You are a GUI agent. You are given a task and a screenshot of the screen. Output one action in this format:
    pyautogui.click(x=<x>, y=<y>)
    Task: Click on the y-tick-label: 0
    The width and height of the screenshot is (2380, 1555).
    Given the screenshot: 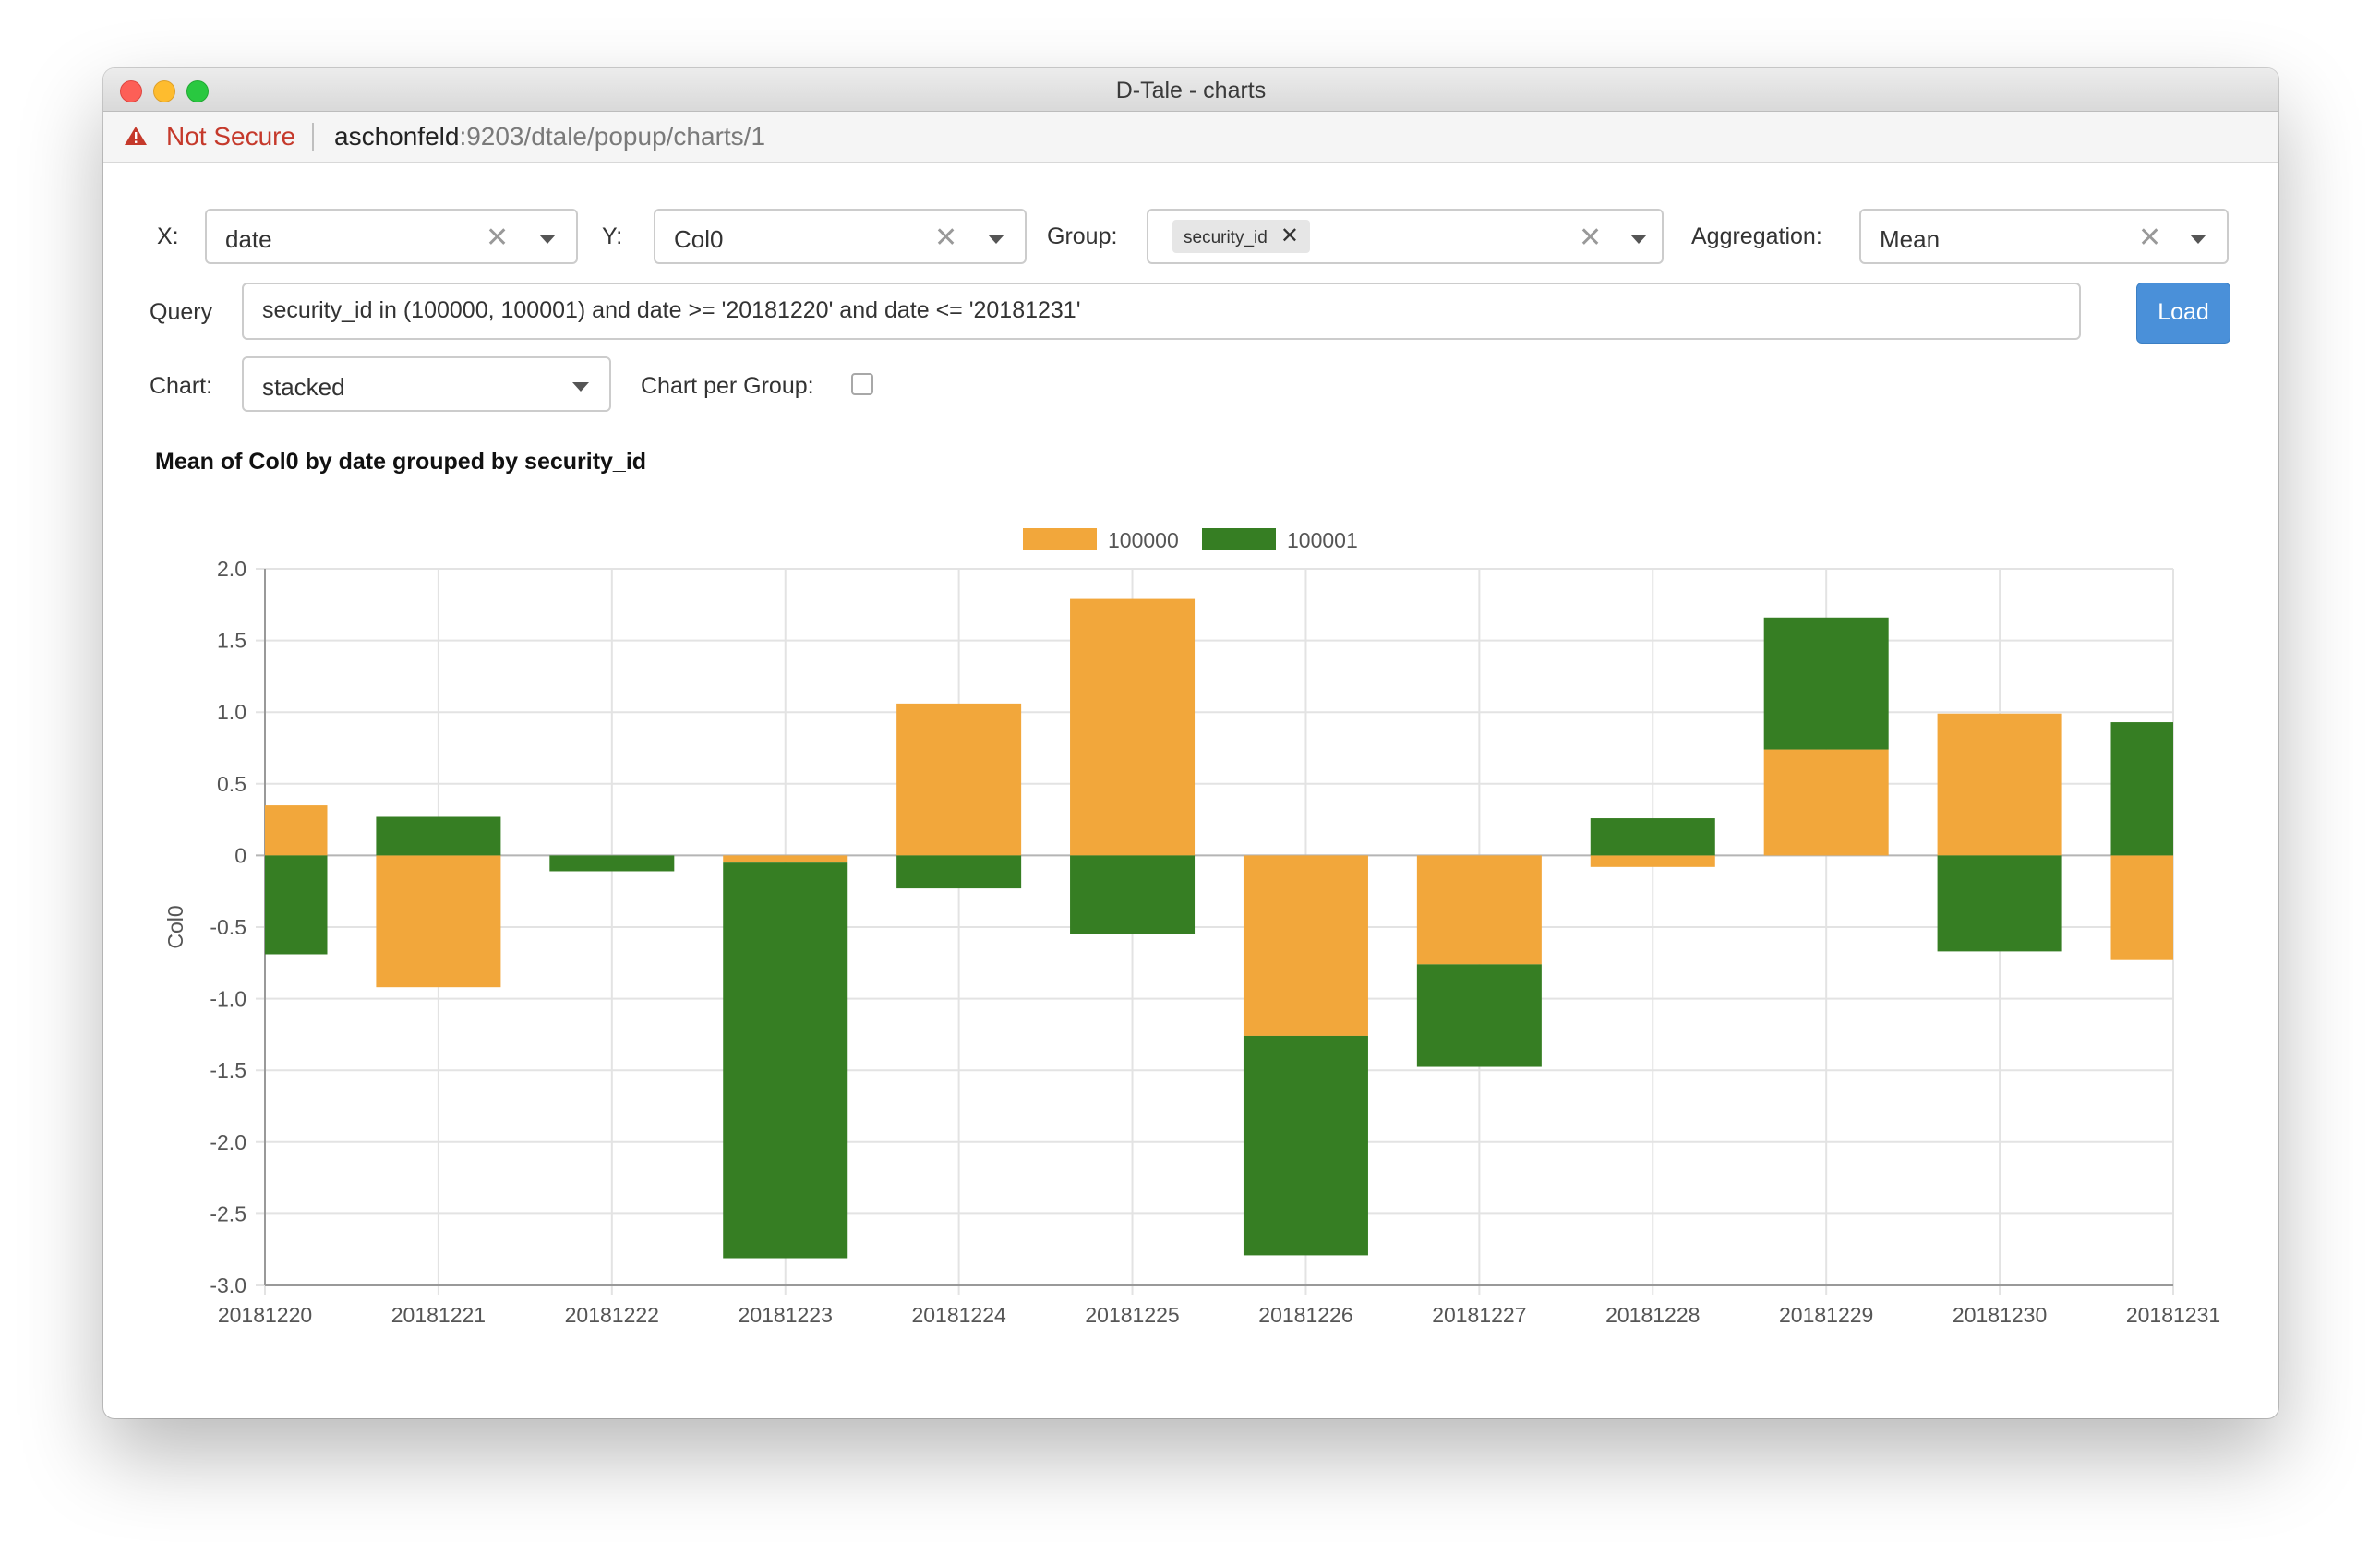 What is the action you would take?
    pyautogui.click(x=240, y=855)
    